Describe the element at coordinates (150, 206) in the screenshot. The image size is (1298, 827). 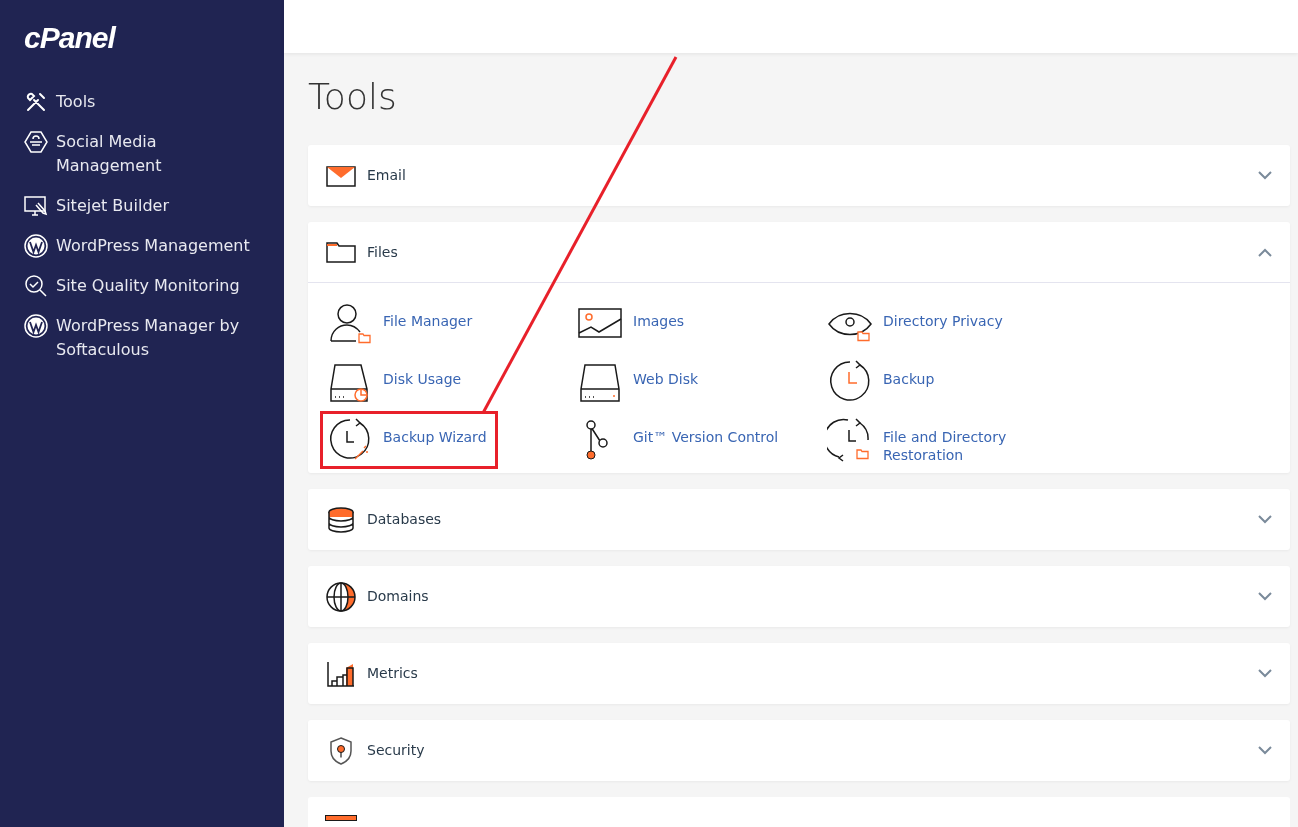
I see `sidebar-item: Sitejet Builder` at that location.